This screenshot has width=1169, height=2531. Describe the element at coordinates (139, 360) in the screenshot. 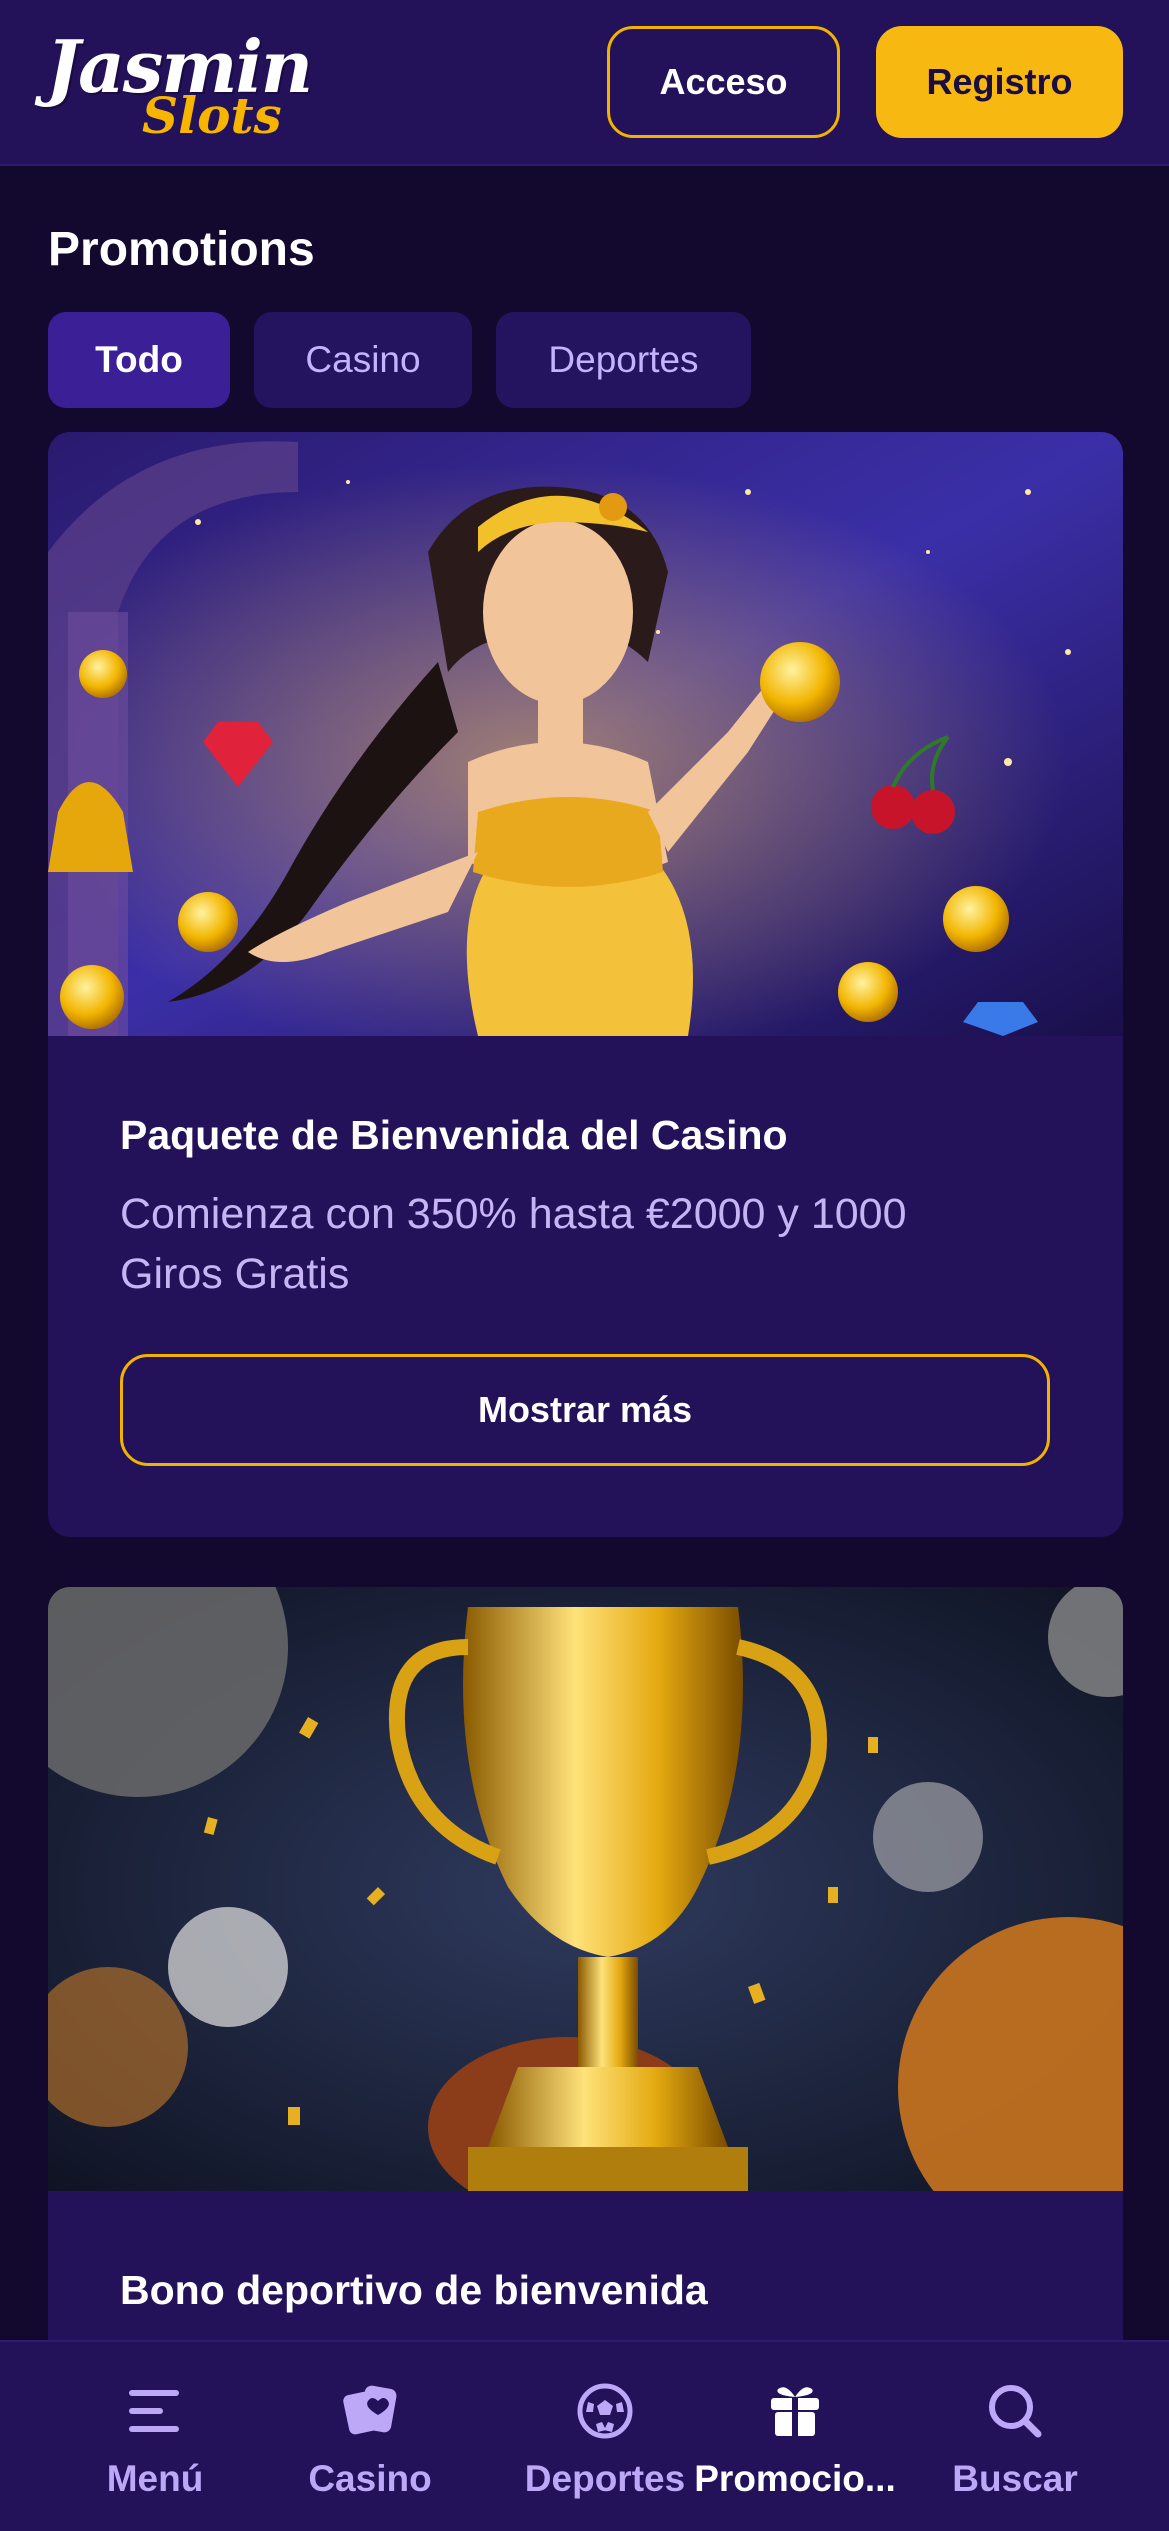

I see `tab-todo: Todo` at that location.